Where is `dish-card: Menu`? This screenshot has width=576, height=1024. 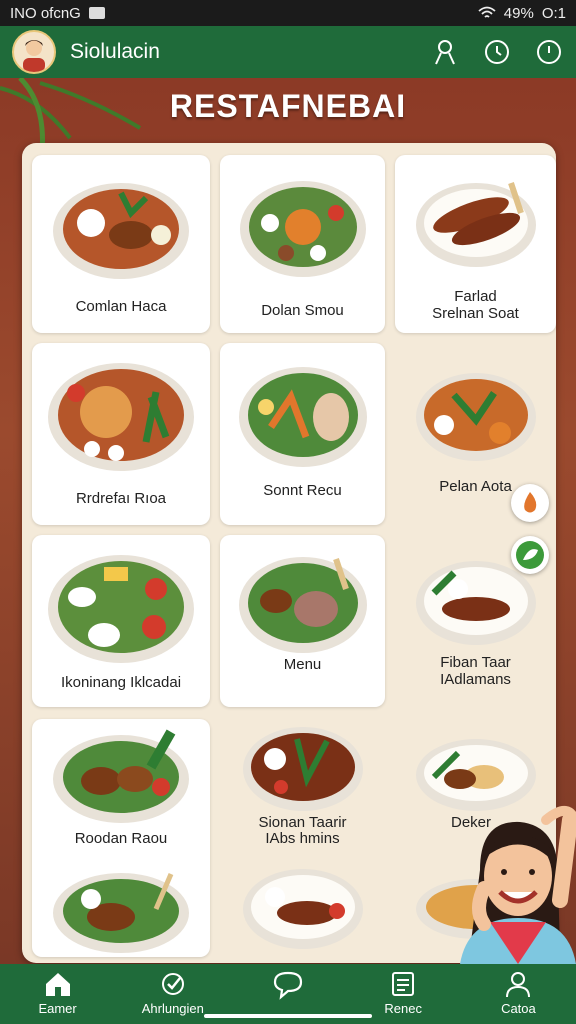 dish-card: Menu is located at coordinates (302, 621).